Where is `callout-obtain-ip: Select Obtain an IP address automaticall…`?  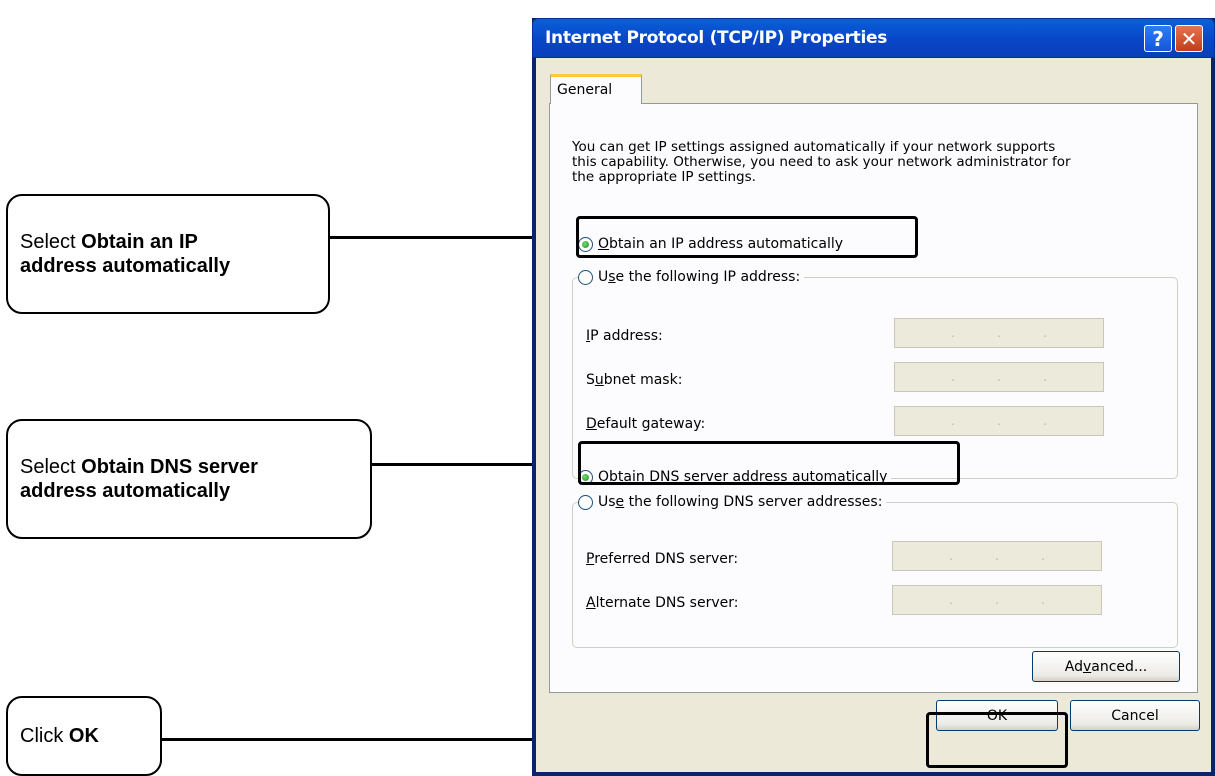
callout-obtain-ip: Select Obtain an IP address automaticall… is located at coordinates (168, 254).